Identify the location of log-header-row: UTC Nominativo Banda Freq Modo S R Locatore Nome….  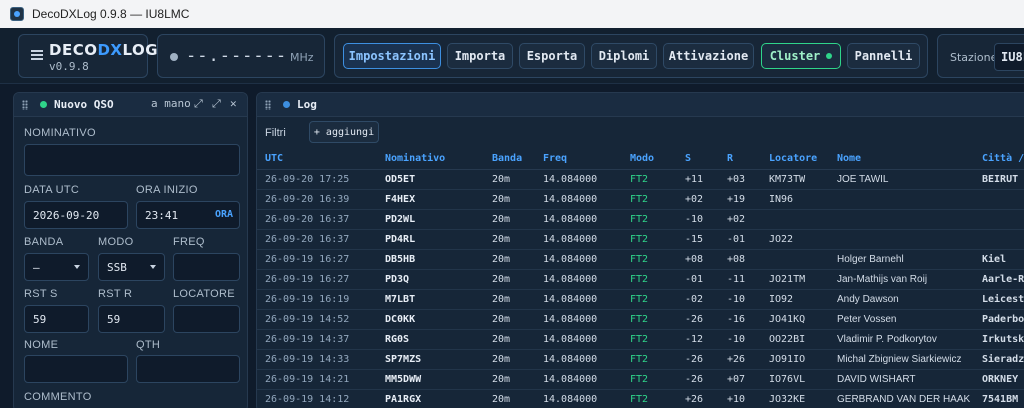
(640, 159).